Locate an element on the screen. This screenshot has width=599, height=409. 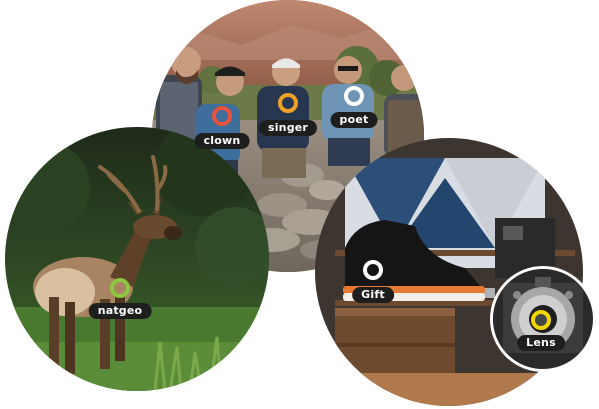
clown-tag-ring is located at coordinates (222, 116).